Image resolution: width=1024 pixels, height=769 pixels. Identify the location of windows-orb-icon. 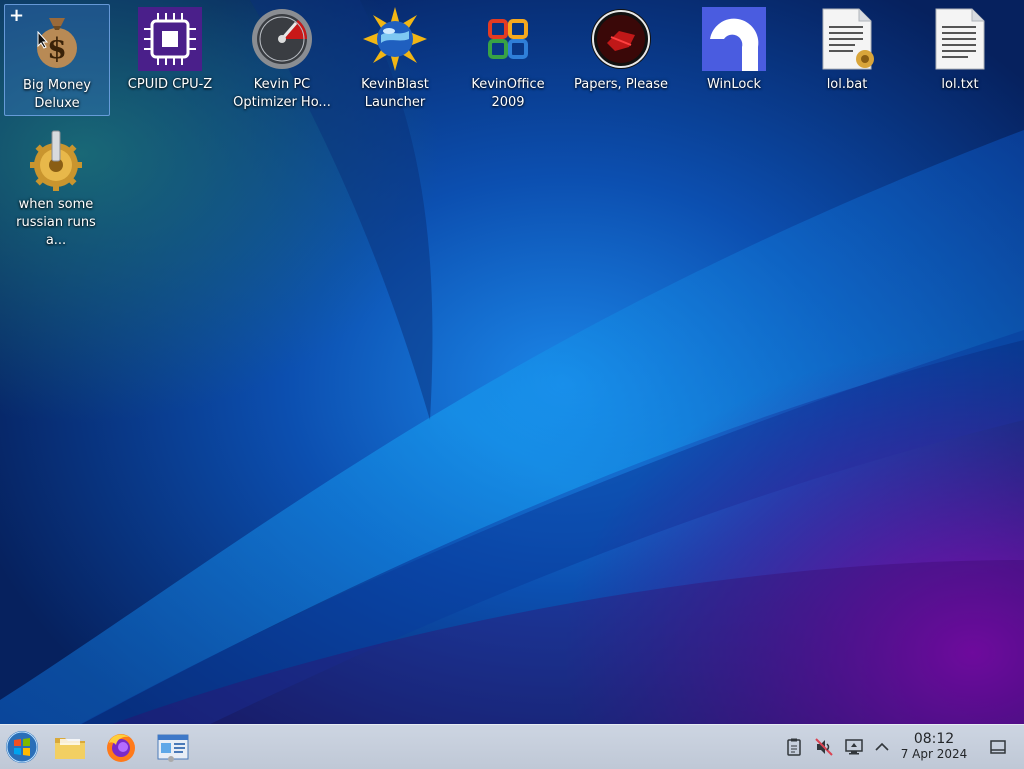
(22, 747).